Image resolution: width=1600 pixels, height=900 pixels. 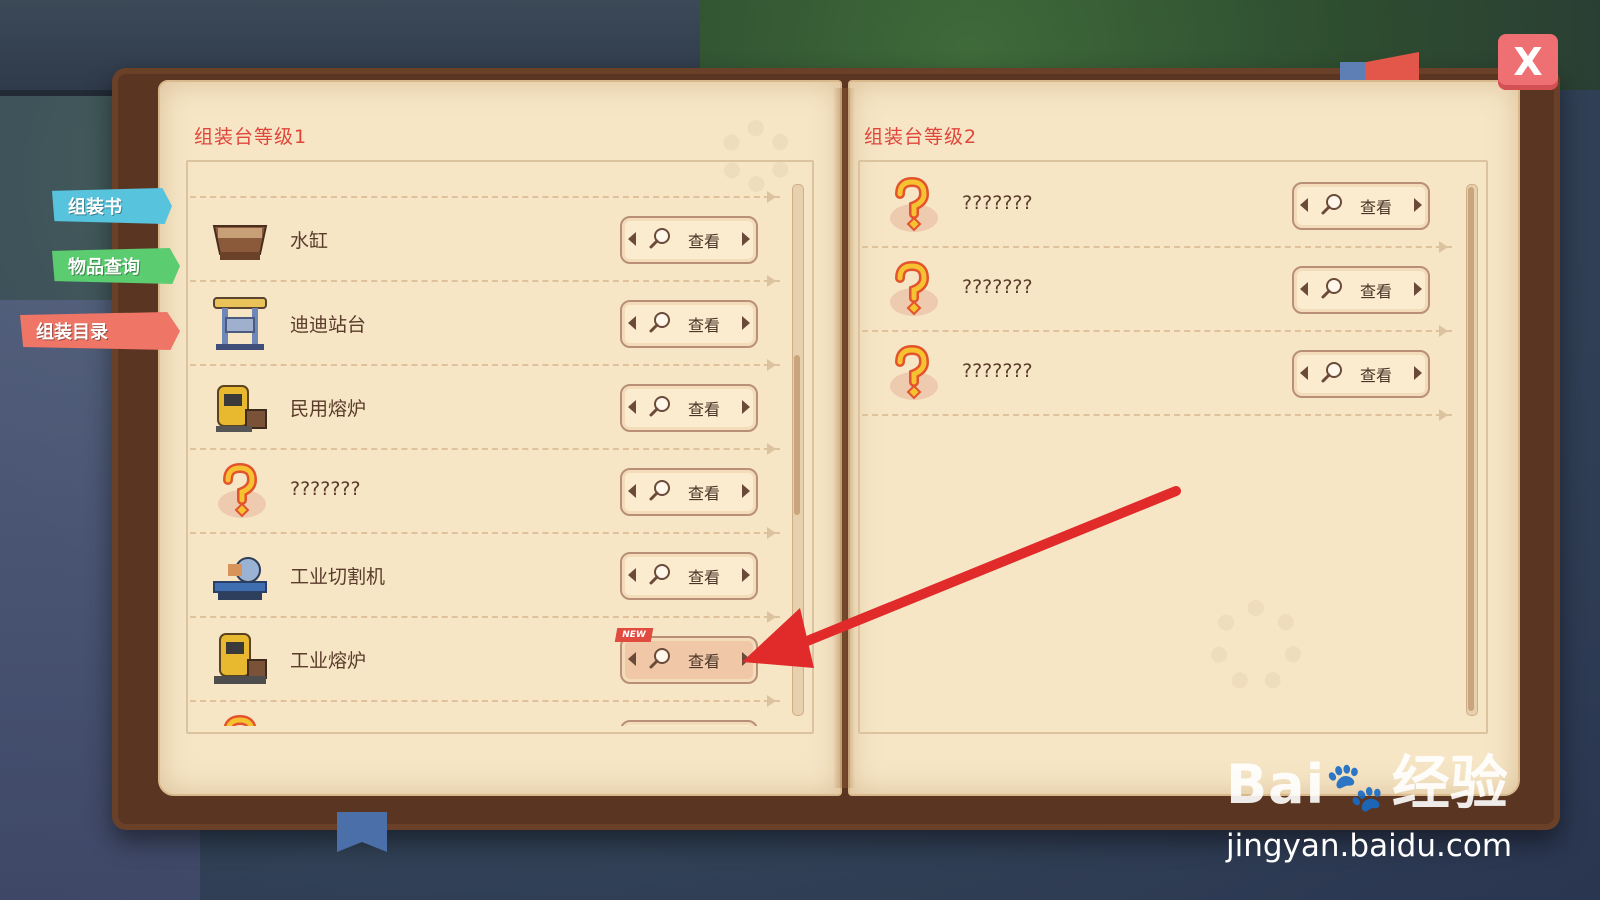 I want to click on close-icon: X, so click(x=1528, y=62).